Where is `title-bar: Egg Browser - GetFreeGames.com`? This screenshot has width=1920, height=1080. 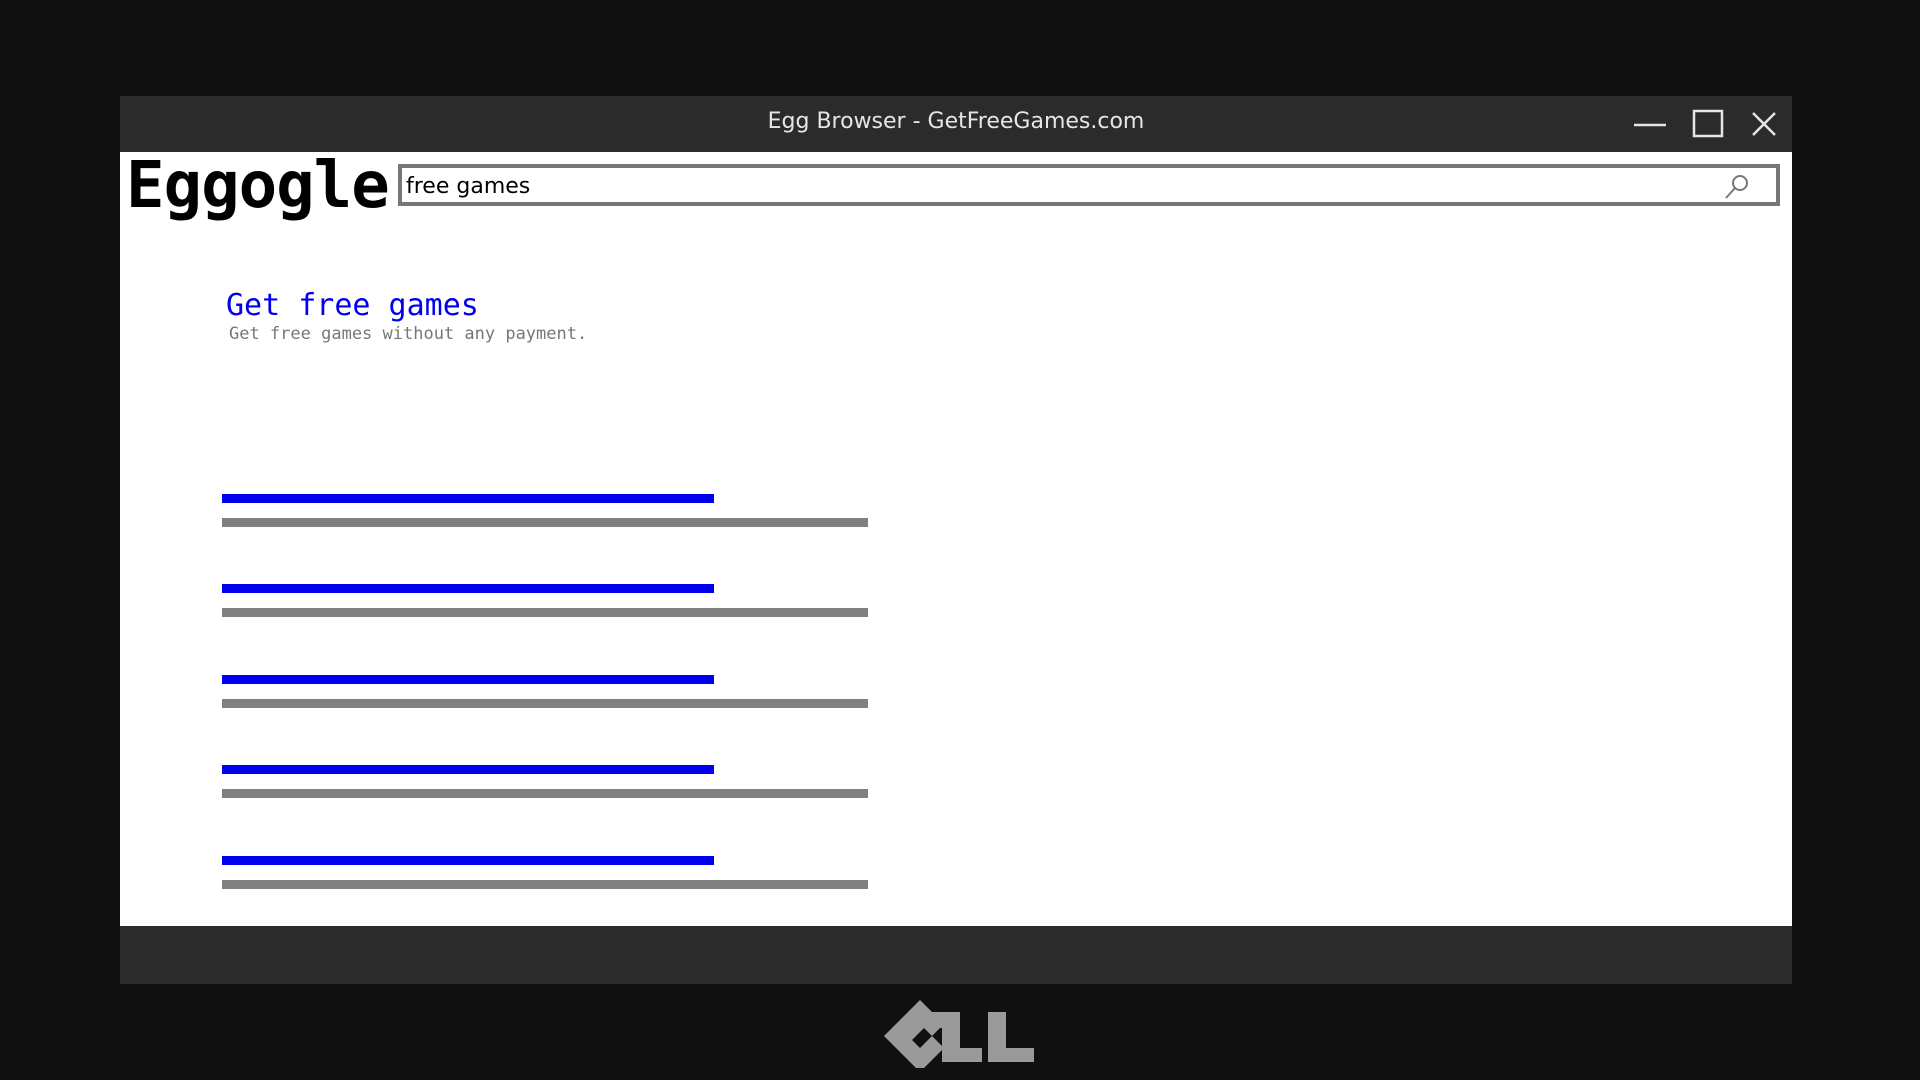
title-bar: Egg Browser - GetFreeGames.com is located at coordinates (956, 124).